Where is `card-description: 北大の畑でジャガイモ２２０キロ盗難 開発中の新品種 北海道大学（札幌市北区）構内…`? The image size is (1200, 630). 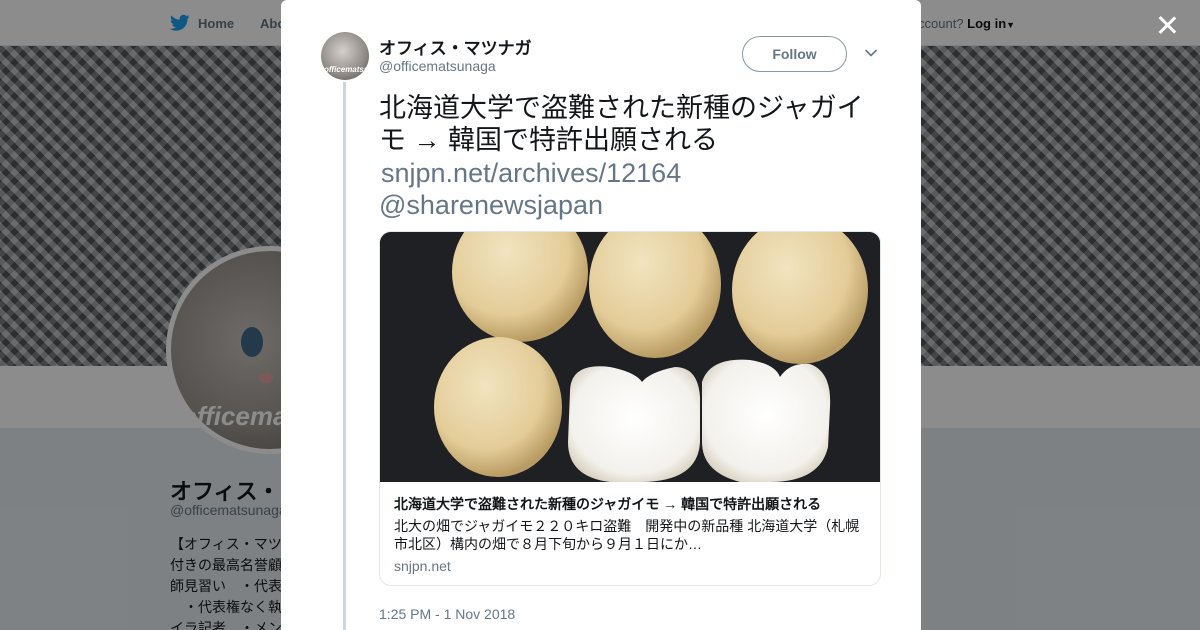 card-description: 北大の畑でジャガイモ２２０キロ盗難 開発中の新品種 北海道大学（札幌市北区）構内… is located at coordinates (627, 535).